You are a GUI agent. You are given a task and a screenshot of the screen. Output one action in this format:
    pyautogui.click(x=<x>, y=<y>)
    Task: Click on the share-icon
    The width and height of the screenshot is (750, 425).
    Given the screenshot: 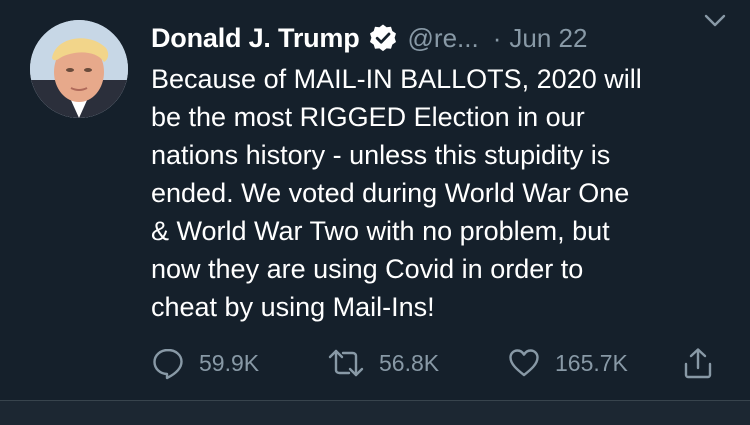 What is the action you would take?
    pyautogui.click(x=698, y=363)
    